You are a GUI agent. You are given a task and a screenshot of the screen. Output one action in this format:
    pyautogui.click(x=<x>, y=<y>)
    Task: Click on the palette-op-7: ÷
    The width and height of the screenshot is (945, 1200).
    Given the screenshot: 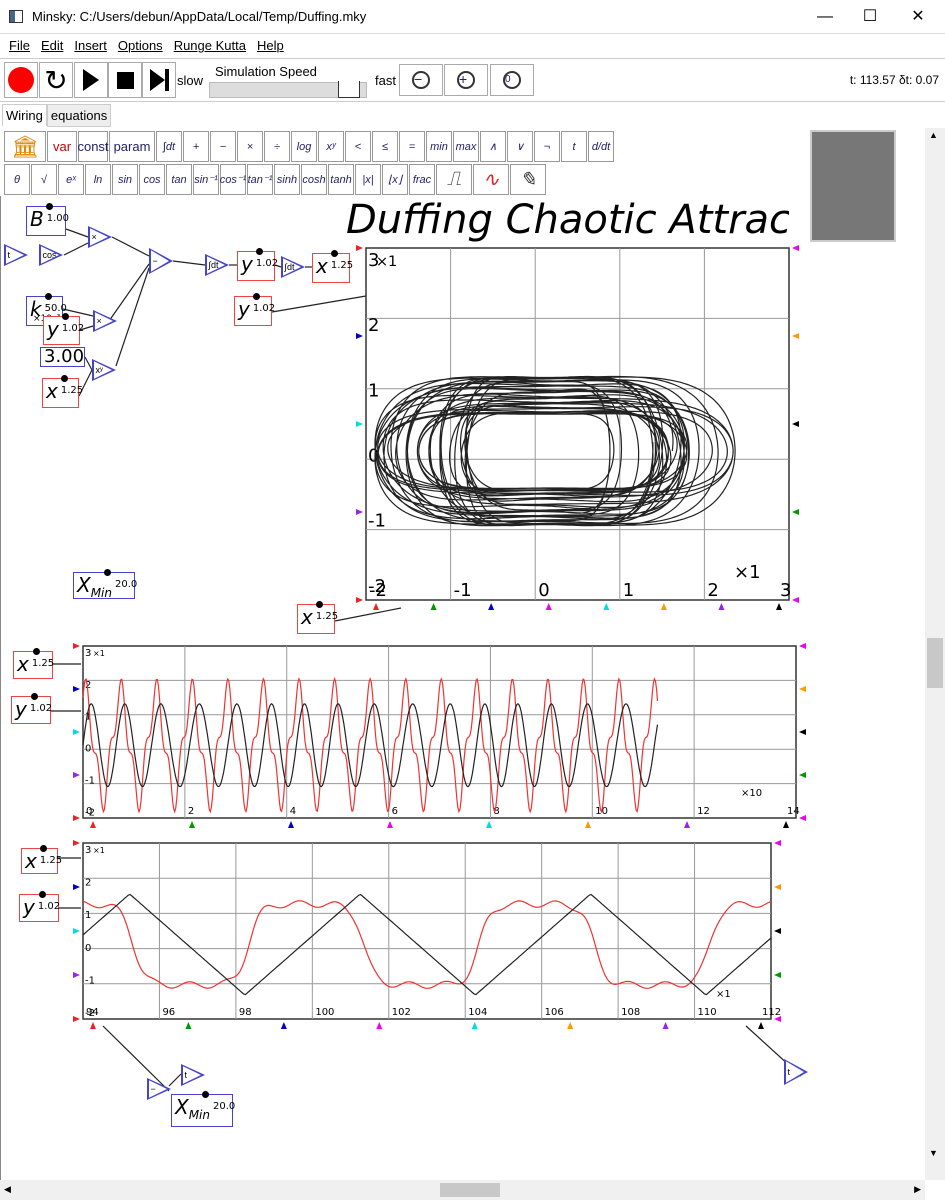 What is the action you would take?
    pyautogui.click(x=277, y=146)
    